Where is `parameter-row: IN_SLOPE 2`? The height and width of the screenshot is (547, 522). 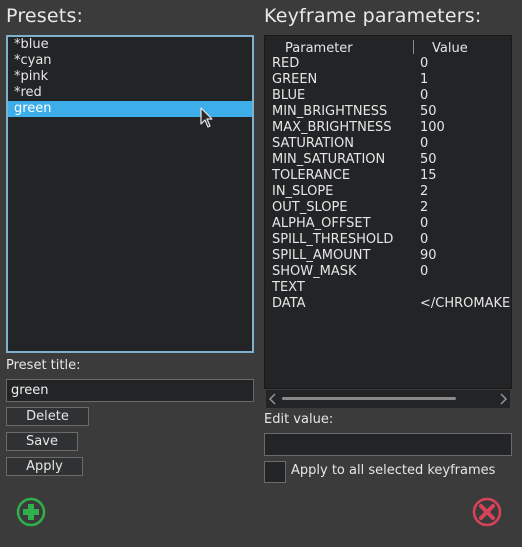 parameter-row: IN_SLOPE 2 is located at coordinates (392, 192).